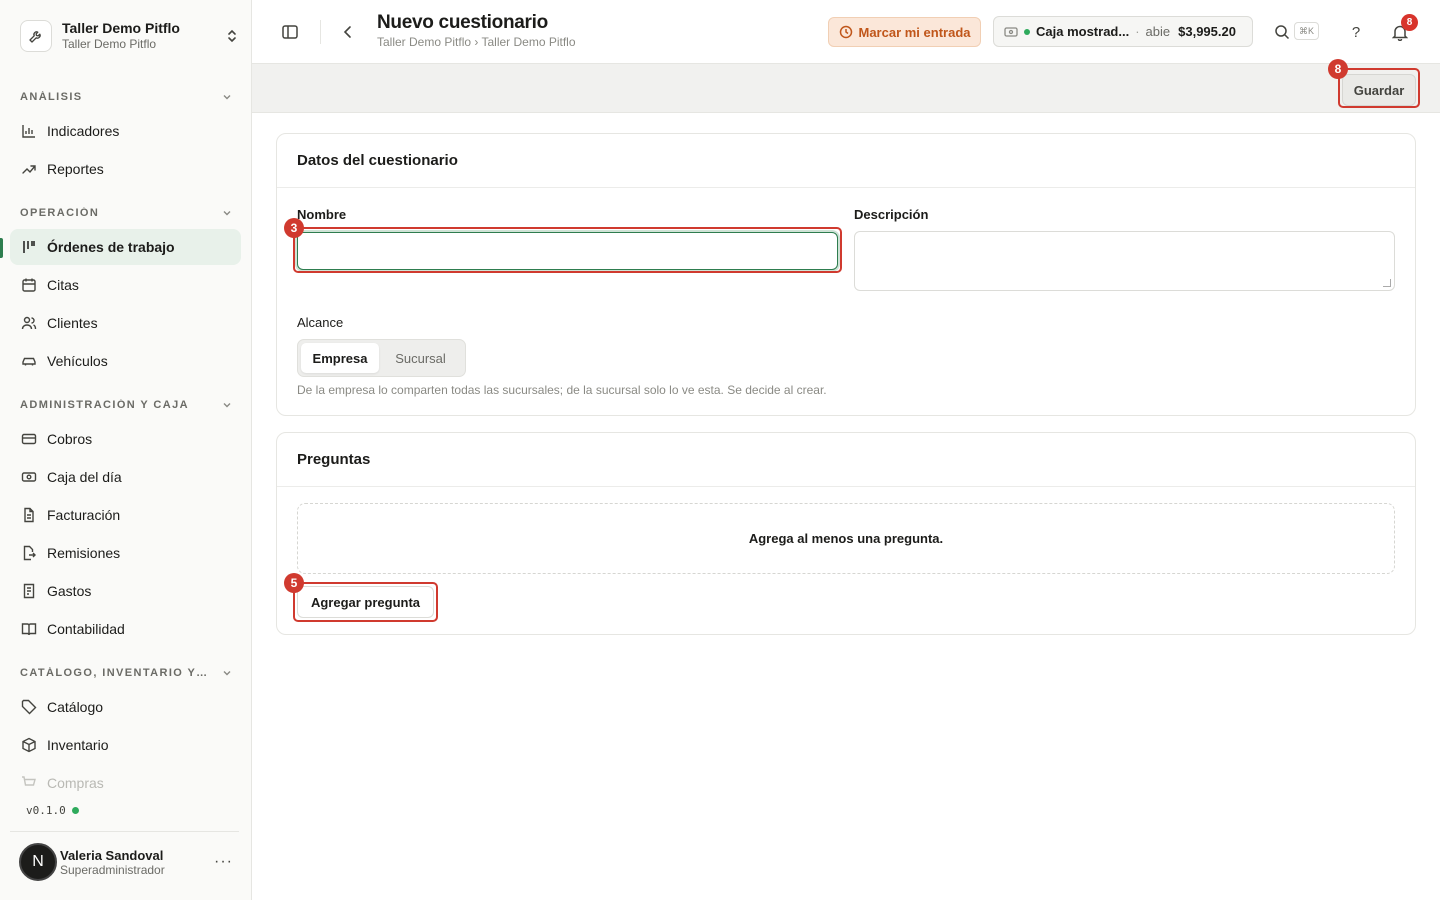 This screenshot has height=900, width=1440. Describe the element at coordinates (28, 629) in the screenshot. I see `book-icon` at that location.